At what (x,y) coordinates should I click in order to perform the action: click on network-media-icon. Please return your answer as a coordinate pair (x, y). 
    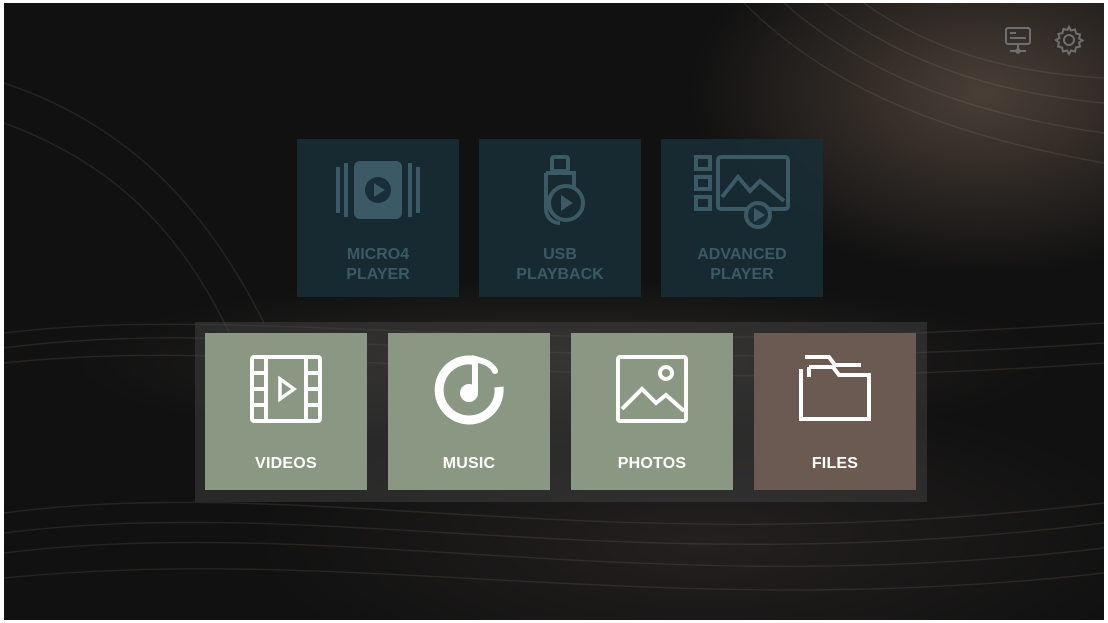
    Looking at the image, I should click on (1018, 40).